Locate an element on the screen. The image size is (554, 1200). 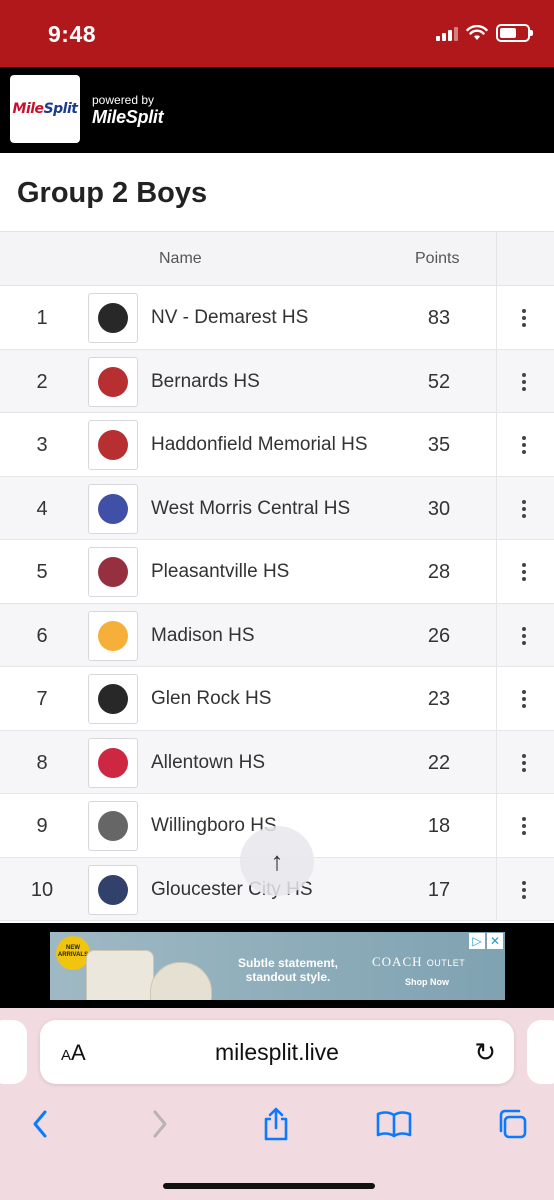
rank: 5 is located at coordinates (42, 572).